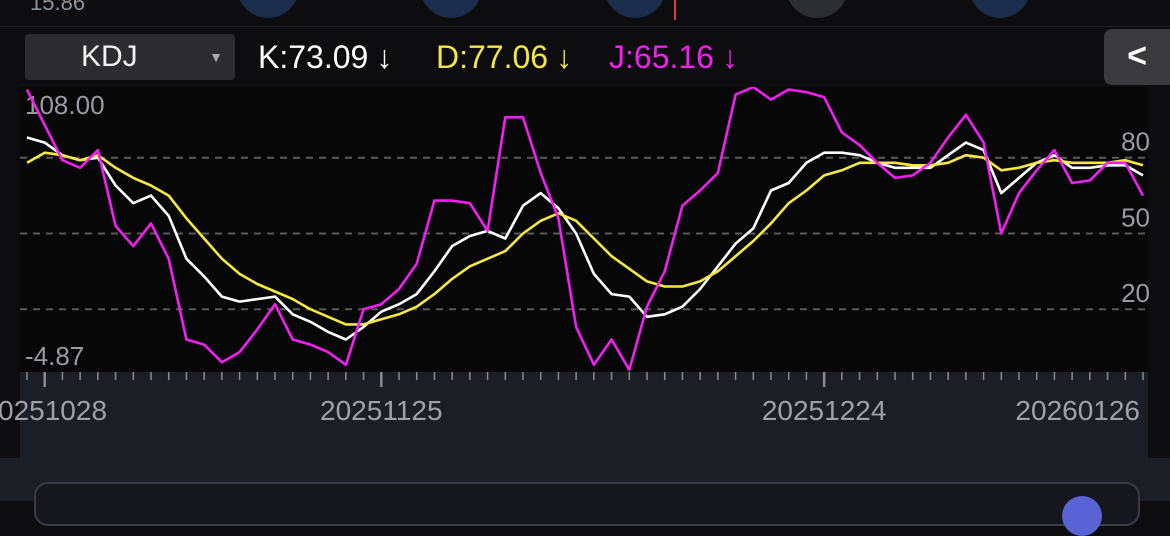  What do you see at coordinates (58, 7) in the screenshot?
I see `upper-panel-value: 15.86` at bounding box center [58, 7].